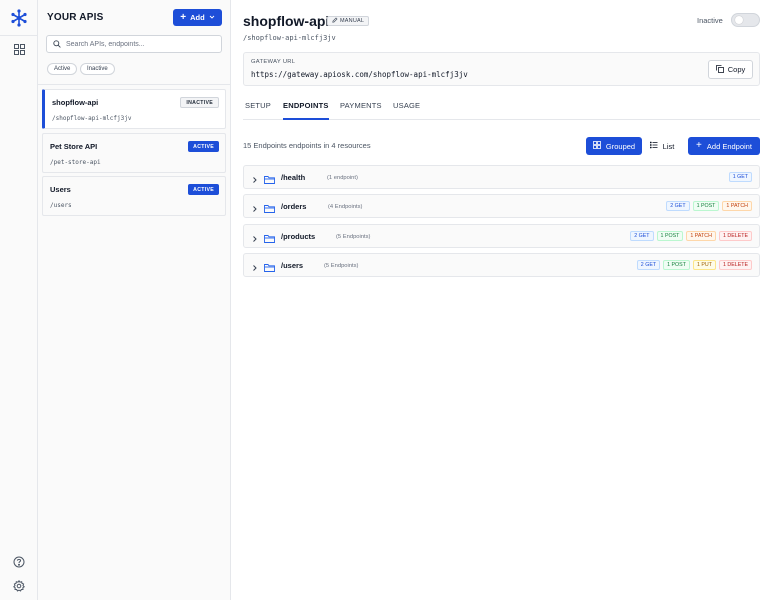 The height and width of the screenshot is (600, 773). What do you see at coordinates (289, 38) in the screenshot?
I see `api-path: /shopflow-api-mlcfj3jv` at bounding box center [289, 38].